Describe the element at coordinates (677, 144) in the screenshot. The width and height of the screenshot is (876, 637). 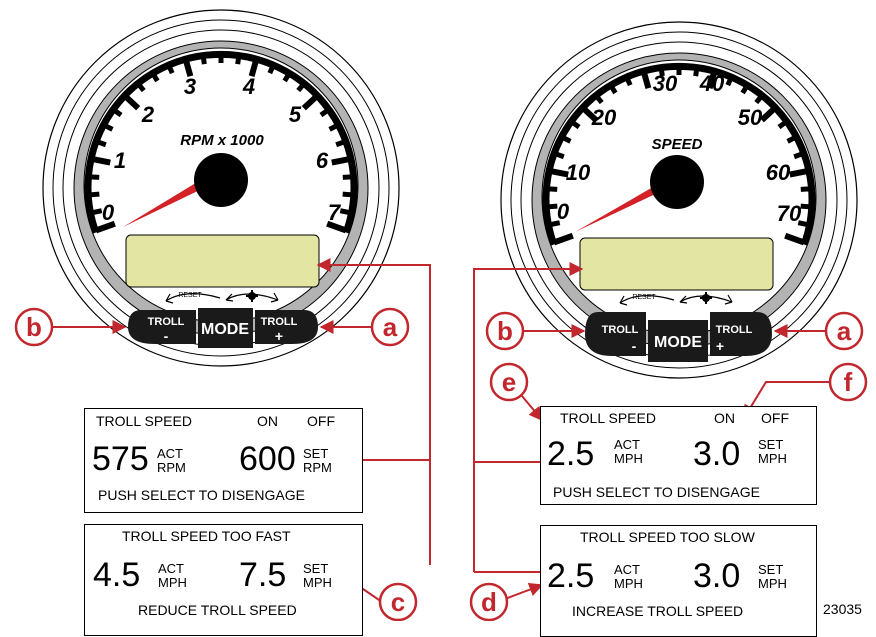
I see `speed-gauge-title: SPEED` at that location.